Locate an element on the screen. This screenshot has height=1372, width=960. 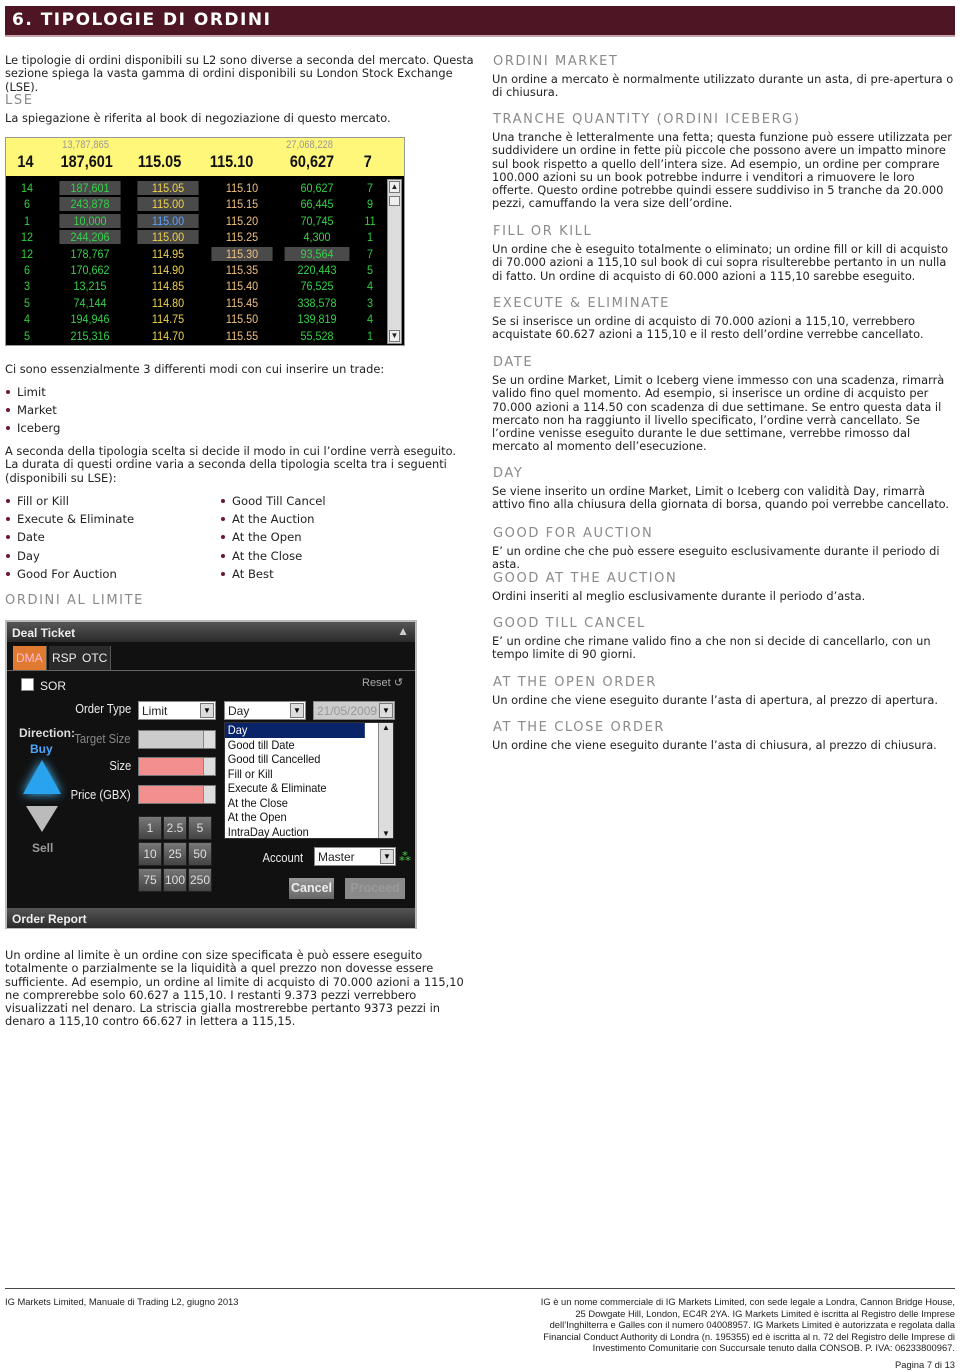
bid-orders: 14 is located at coordinates (27, 188).